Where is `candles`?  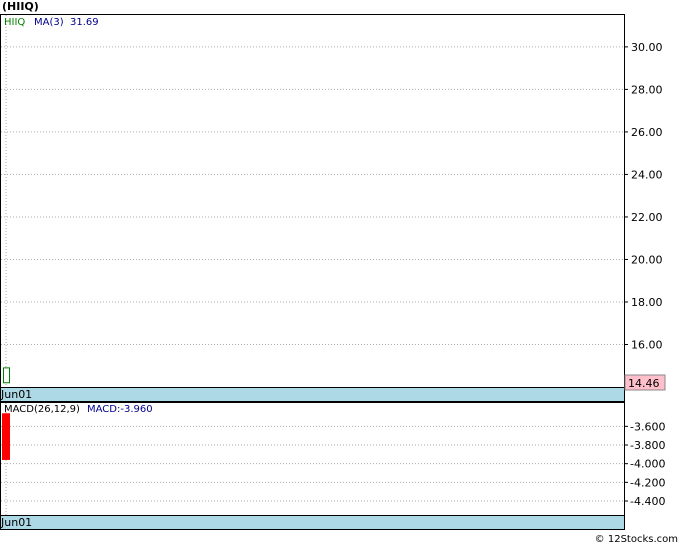
candles is located at coordinates (6, 375).